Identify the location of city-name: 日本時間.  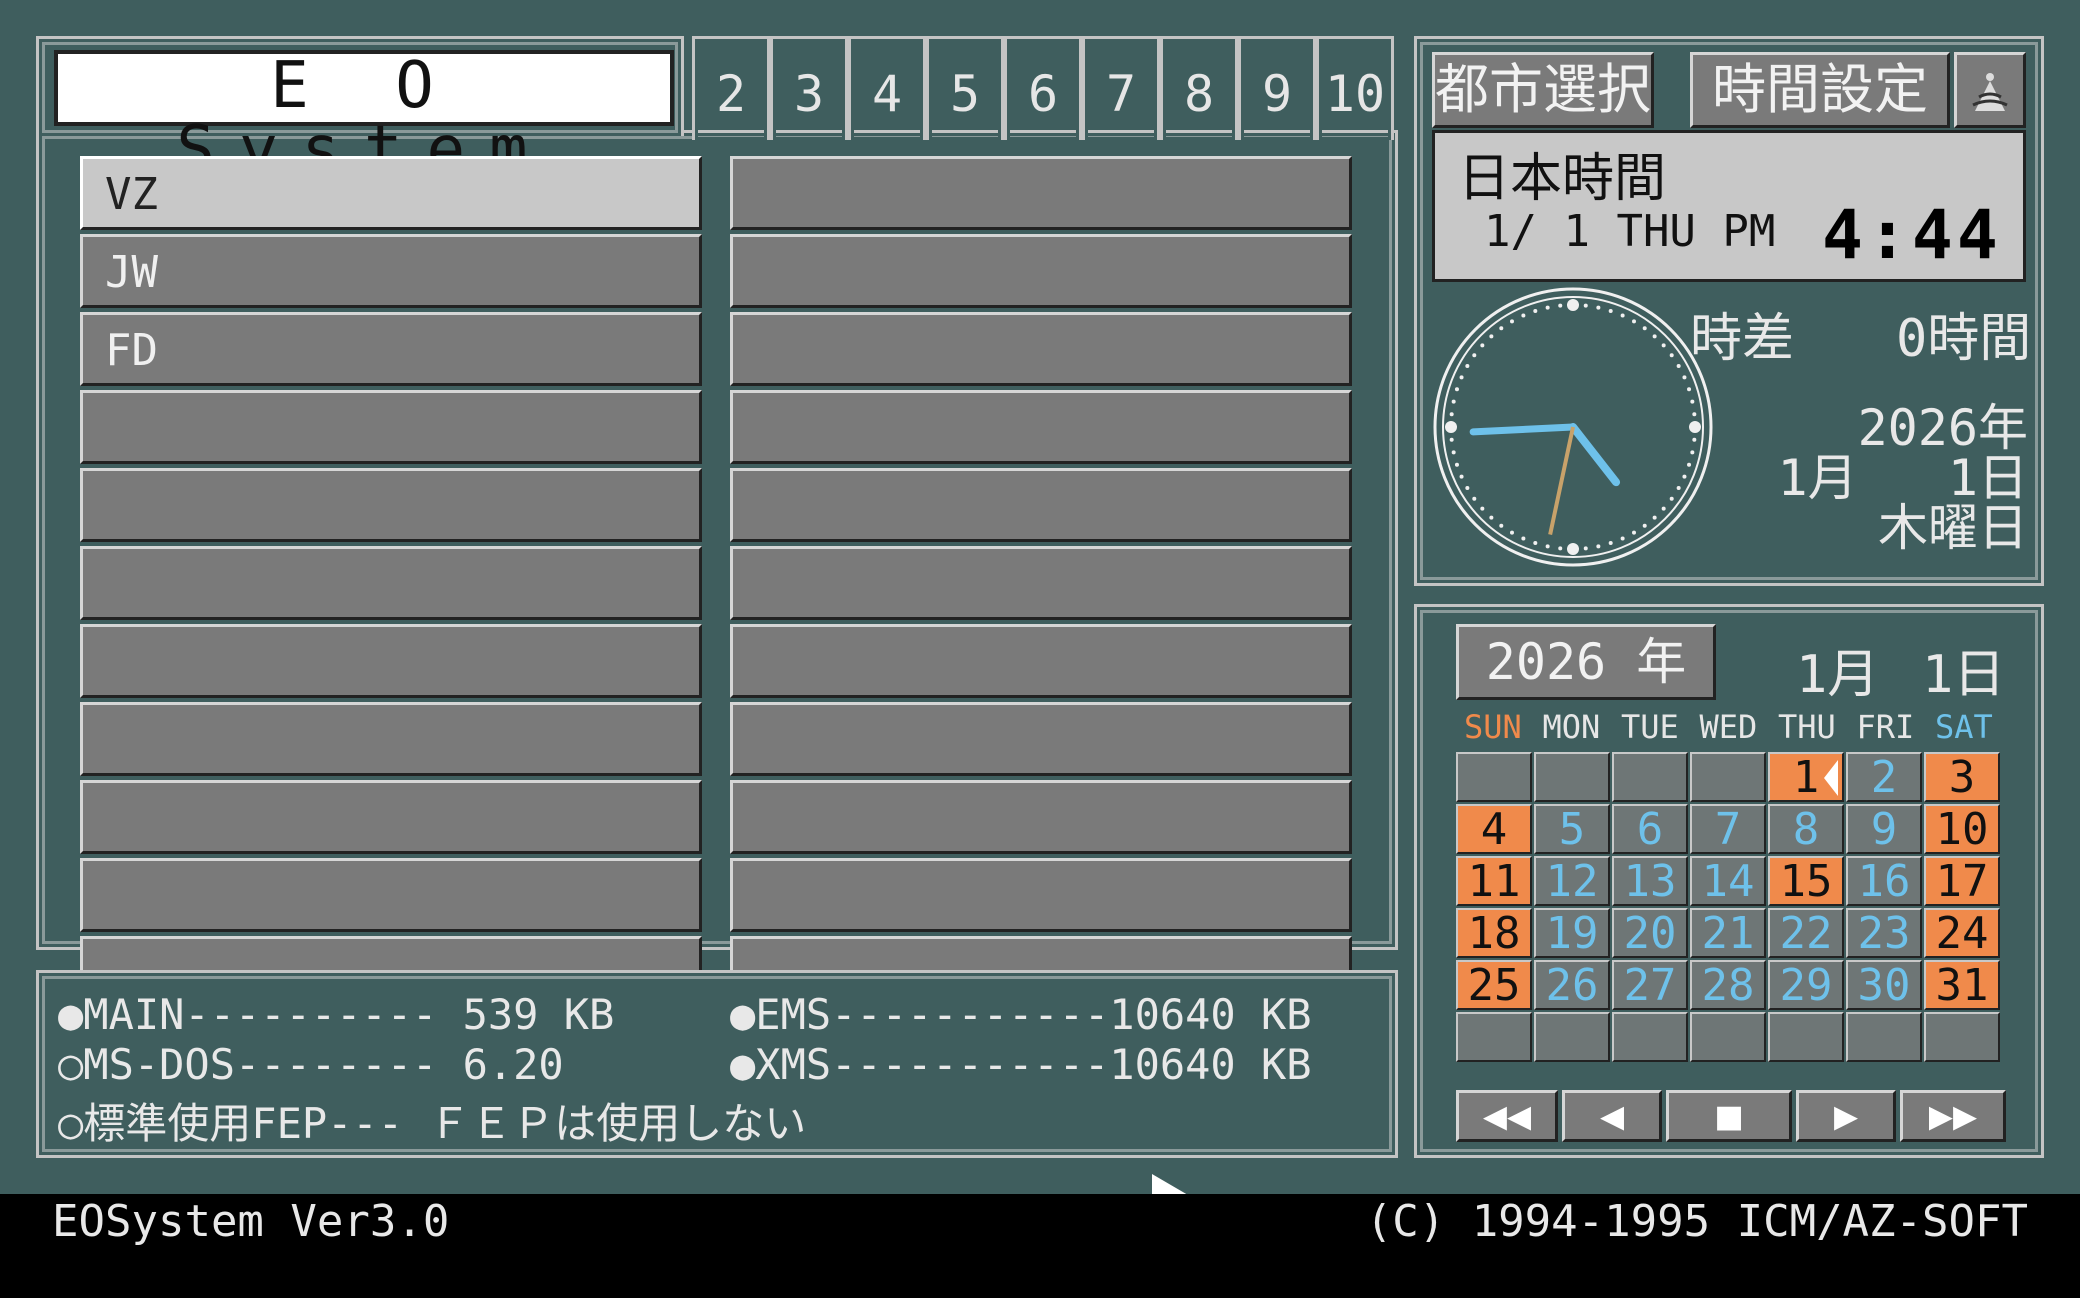
(1562, 179).